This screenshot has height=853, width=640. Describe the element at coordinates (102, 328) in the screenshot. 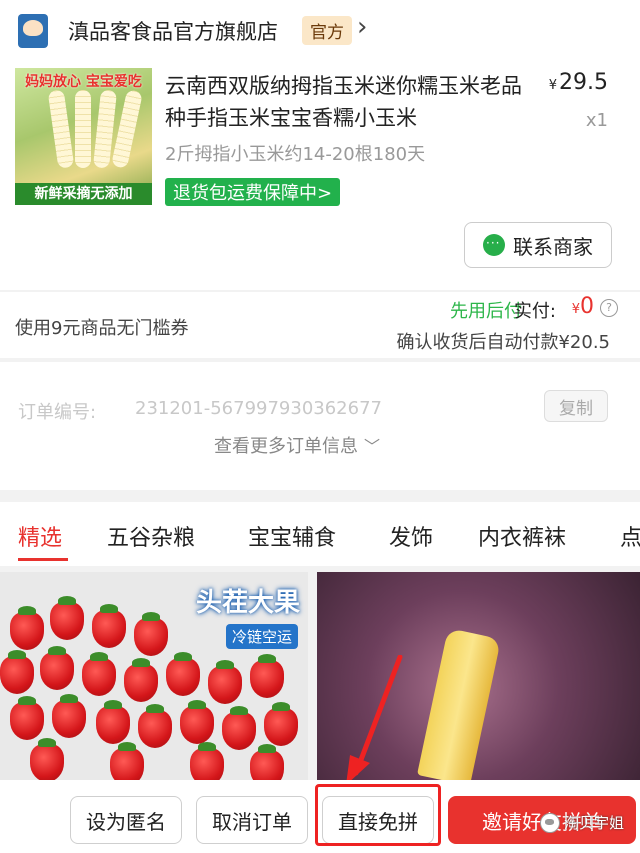

I see `coupon-text: 使用9元商品无门槛券` at that location.